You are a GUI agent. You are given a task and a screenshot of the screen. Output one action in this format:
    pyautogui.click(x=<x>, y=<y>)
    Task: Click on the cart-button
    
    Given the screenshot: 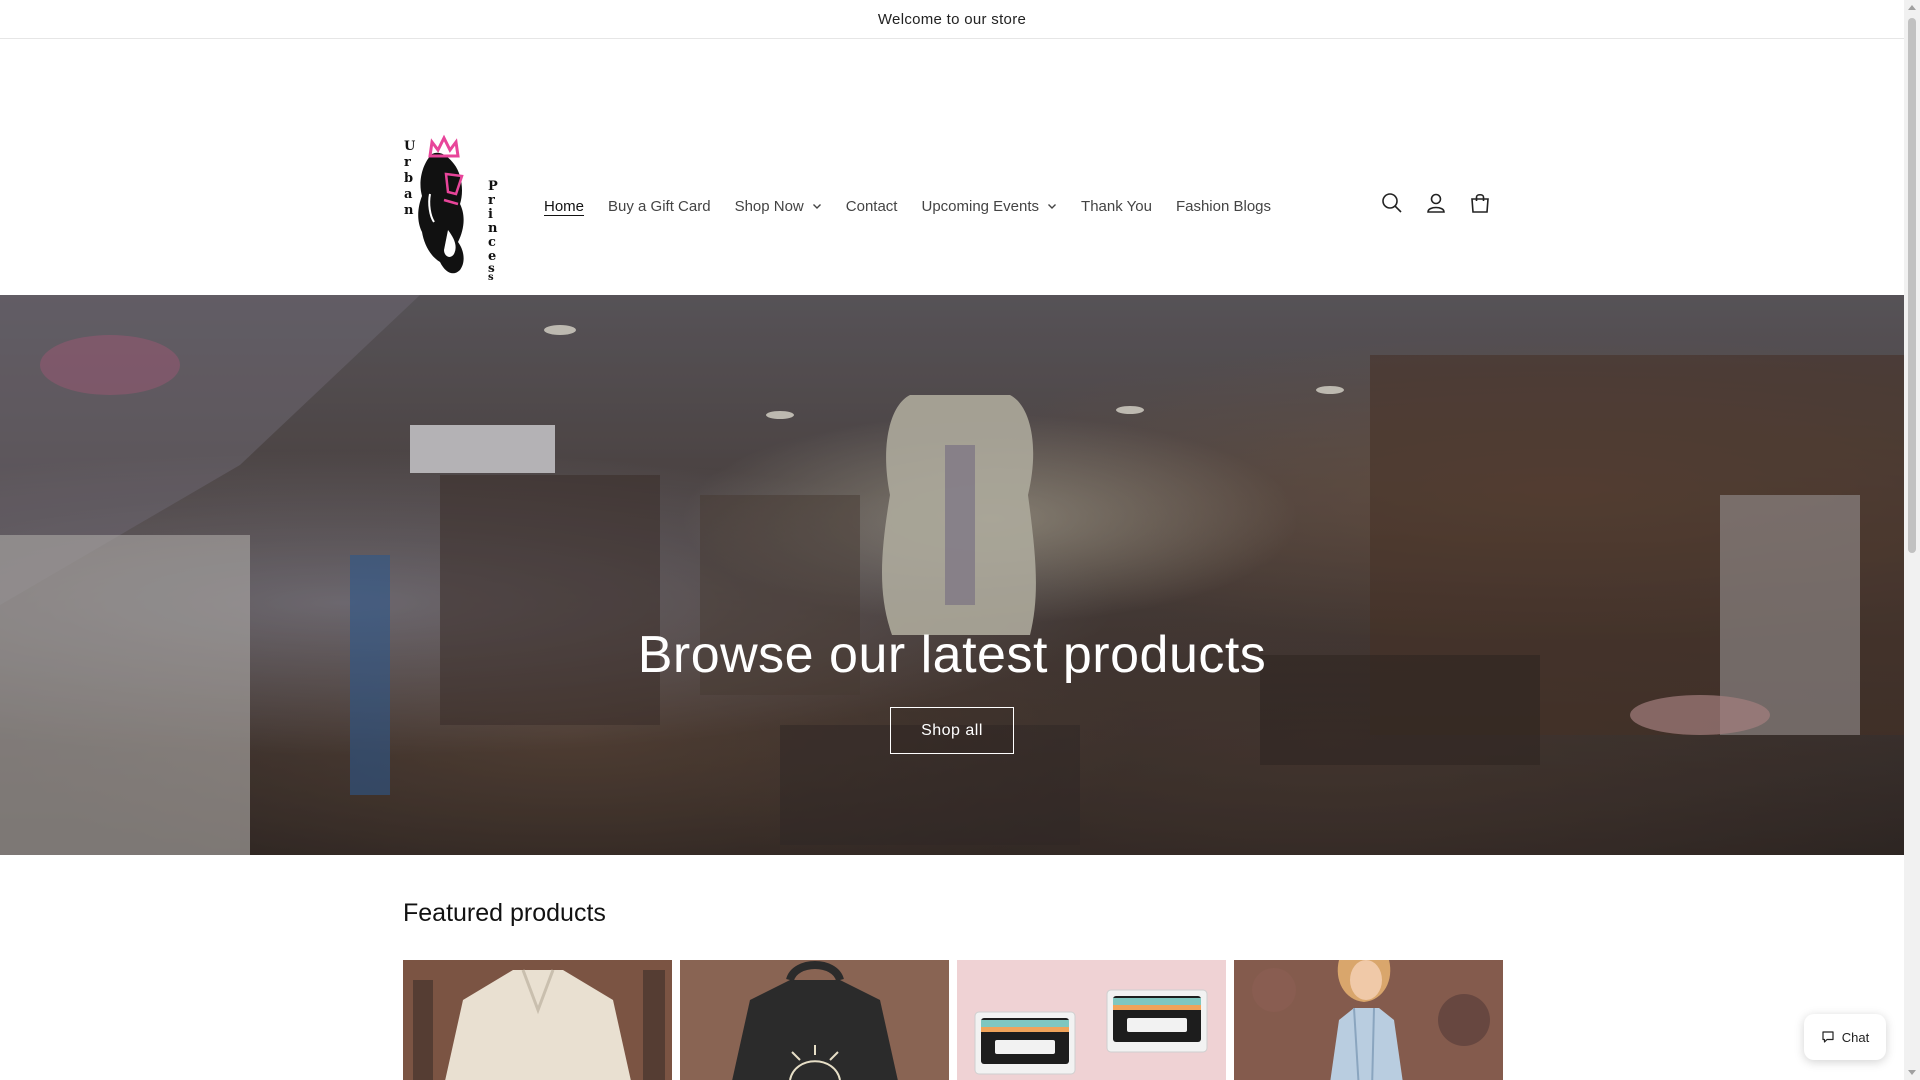 What is the action you would take?
    pyautogui.click(x=1480, y=203)
    